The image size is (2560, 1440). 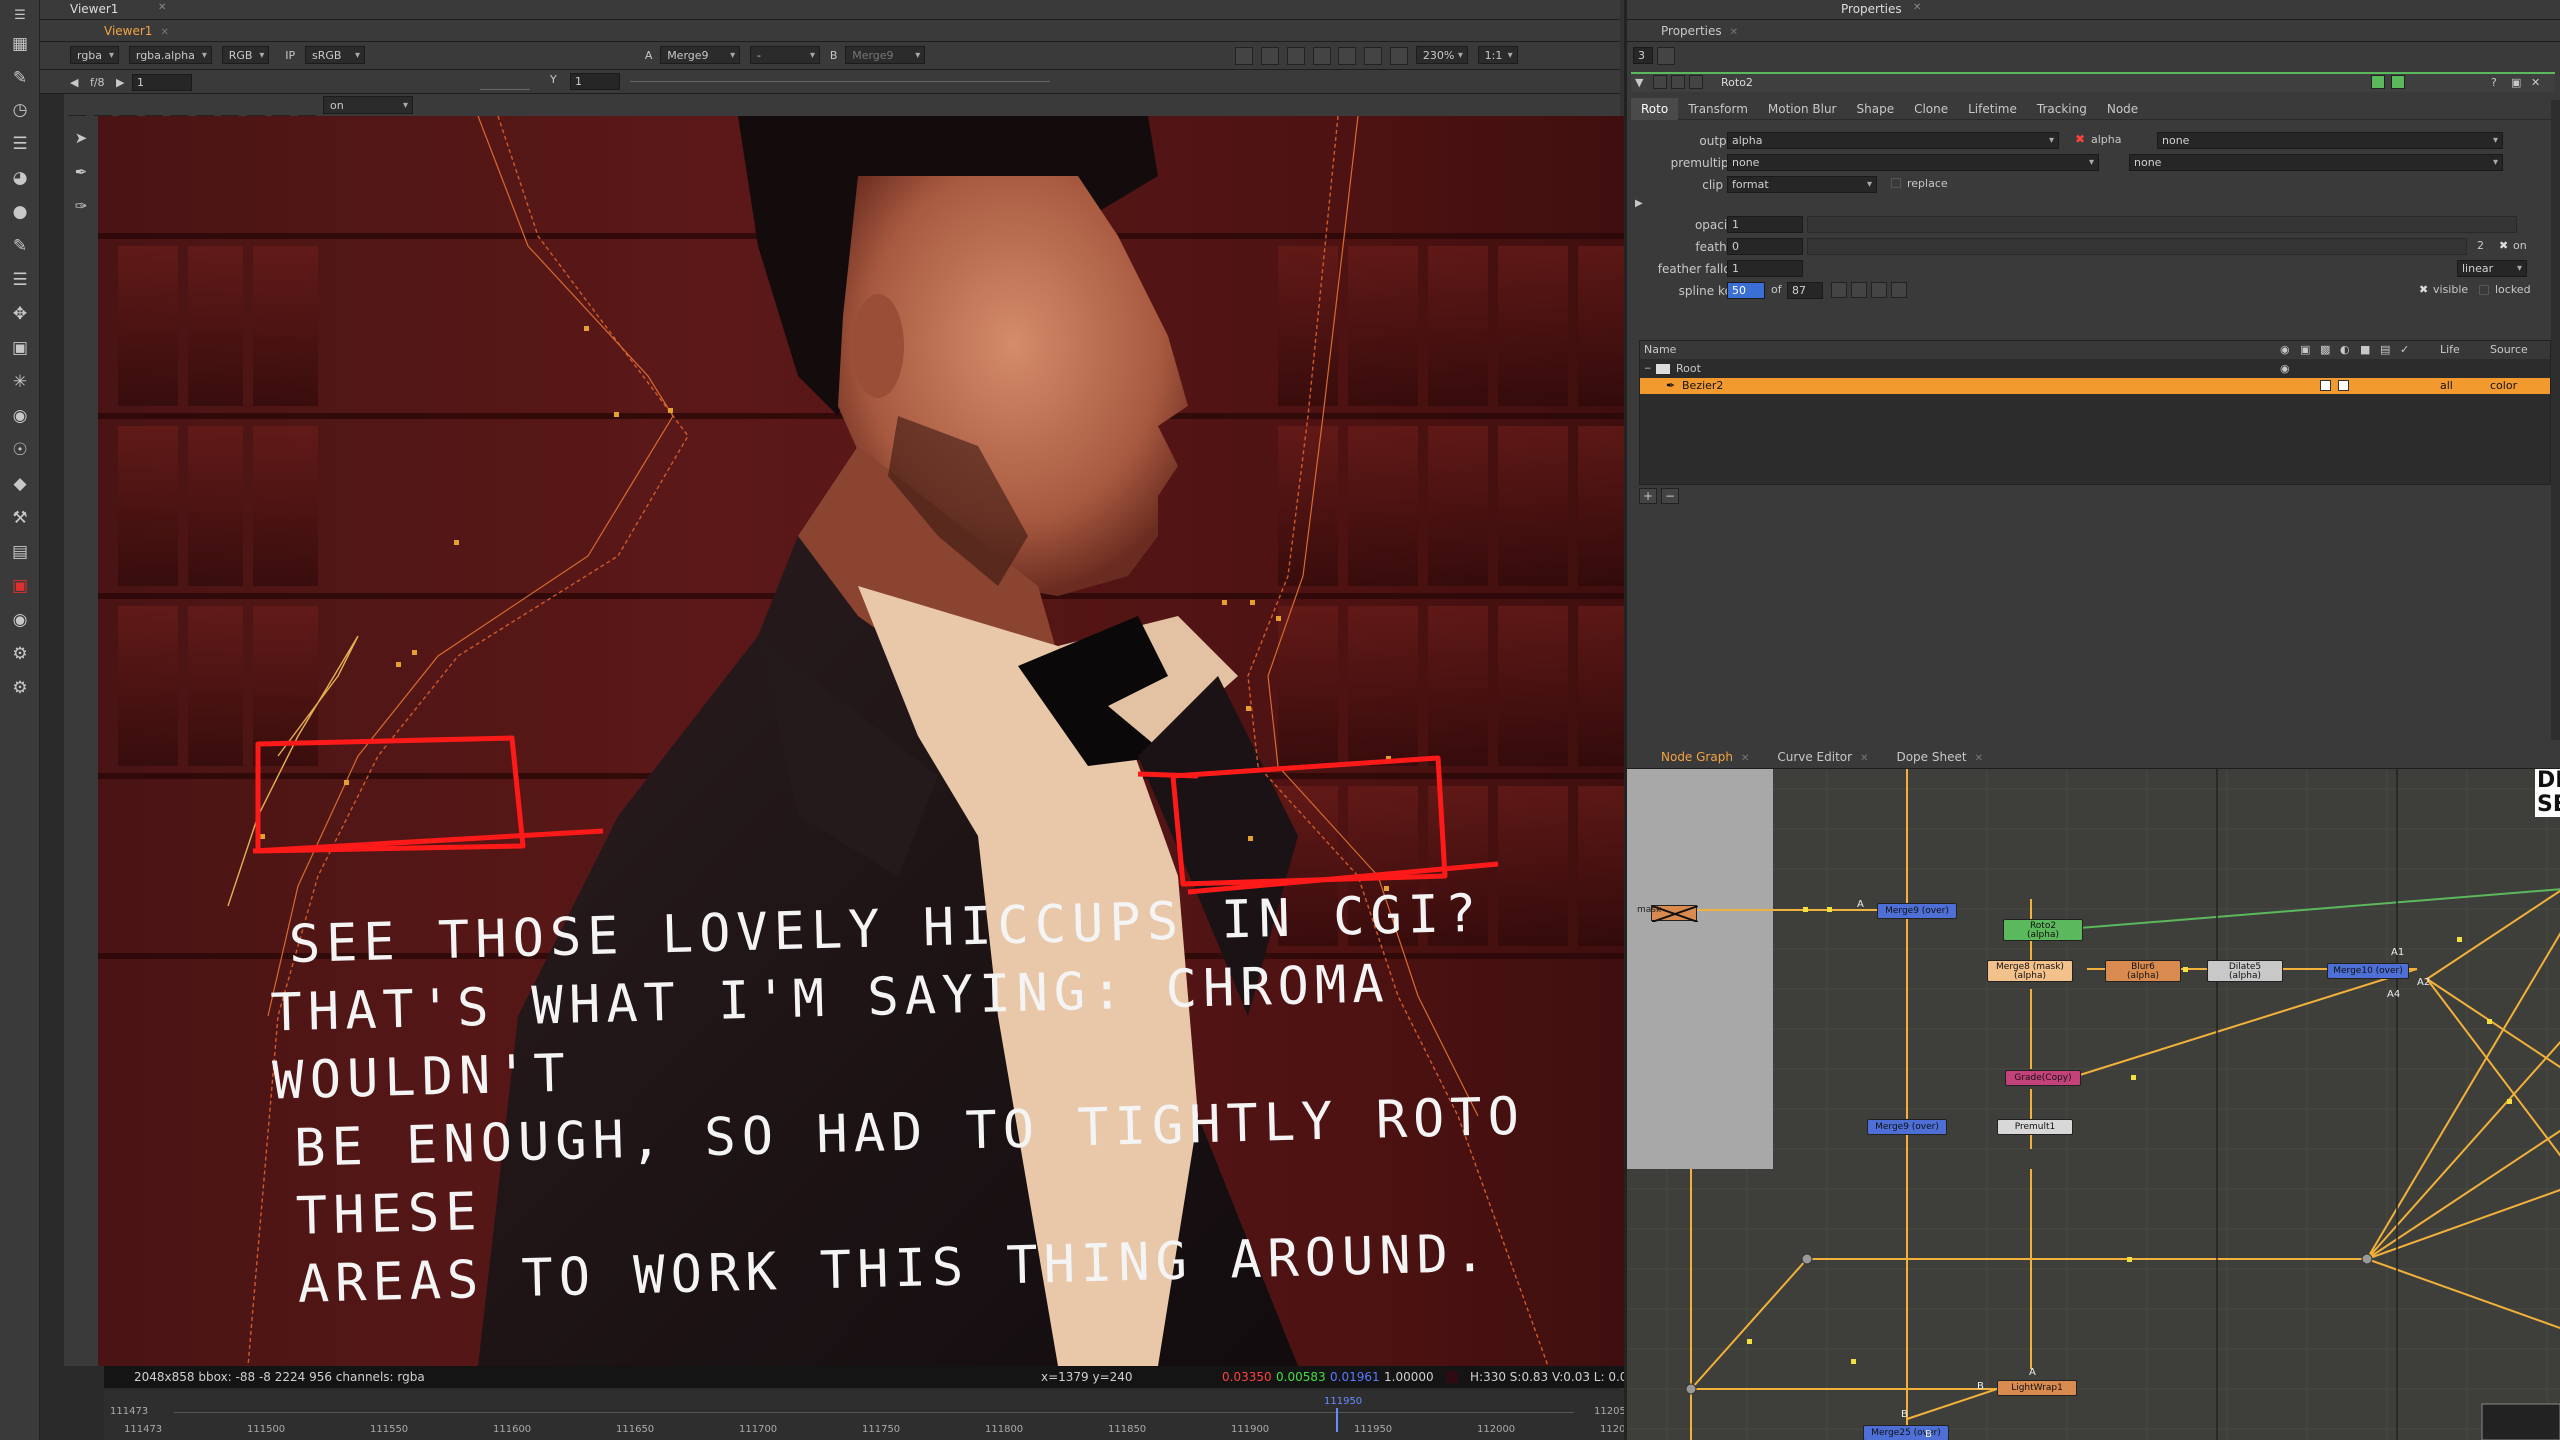 What do you see at coordinates (1913, 162) in the screenshot?
I see `premultiply-dropdown: none` at bounding box center [1913, 162].